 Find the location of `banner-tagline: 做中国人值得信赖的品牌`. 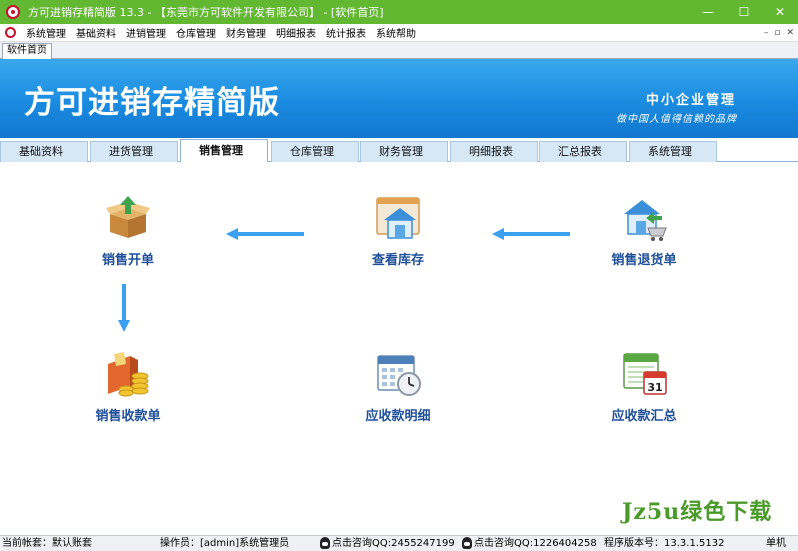

banner-tagline: 做中国人值得信赖的品牌 is located at coordinates (676, 119).